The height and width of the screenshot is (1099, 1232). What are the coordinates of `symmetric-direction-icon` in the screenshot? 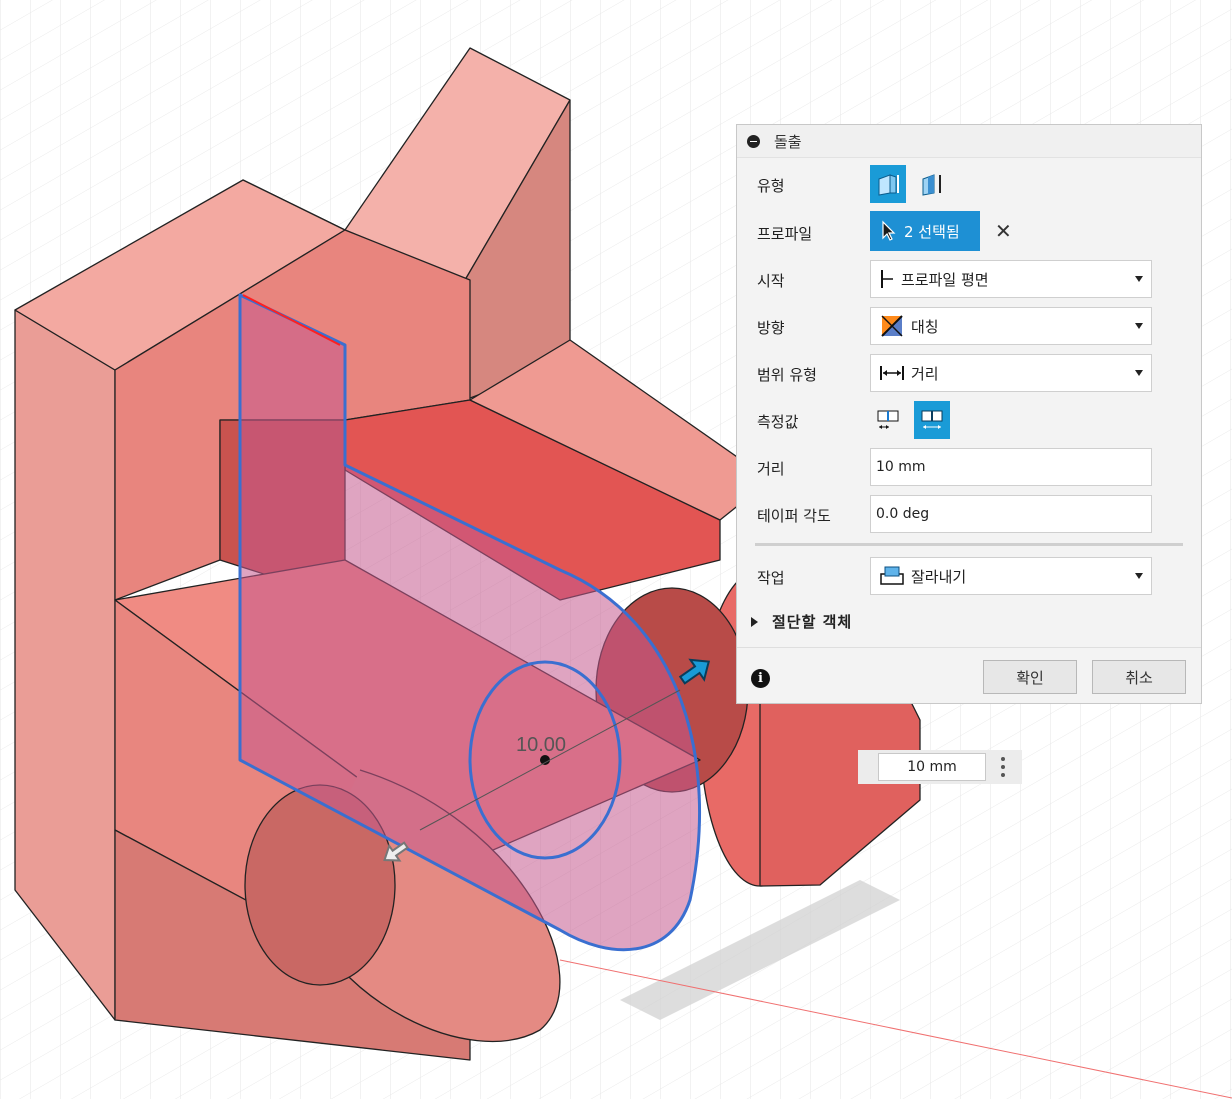 It's located at (892, 326).